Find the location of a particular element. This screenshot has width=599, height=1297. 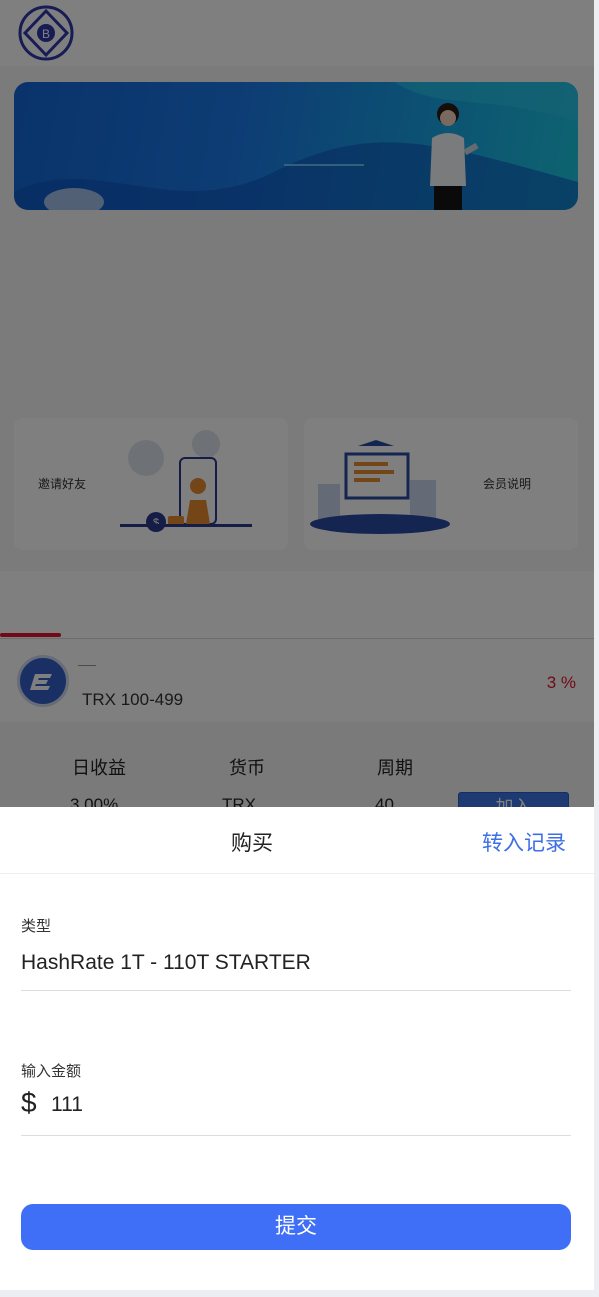

sheet-title: 购买 is located at coordinates (252, 843).